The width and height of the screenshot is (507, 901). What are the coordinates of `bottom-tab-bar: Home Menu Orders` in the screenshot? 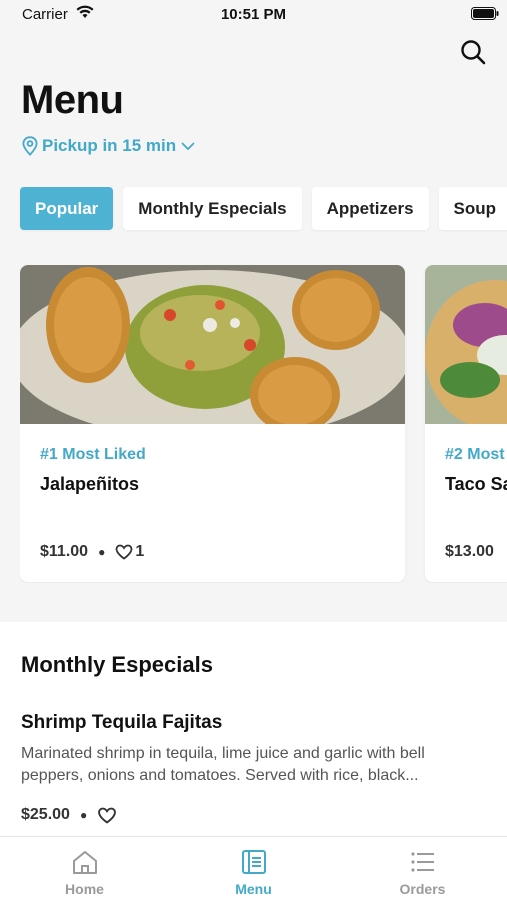 It's located at (253, 868).